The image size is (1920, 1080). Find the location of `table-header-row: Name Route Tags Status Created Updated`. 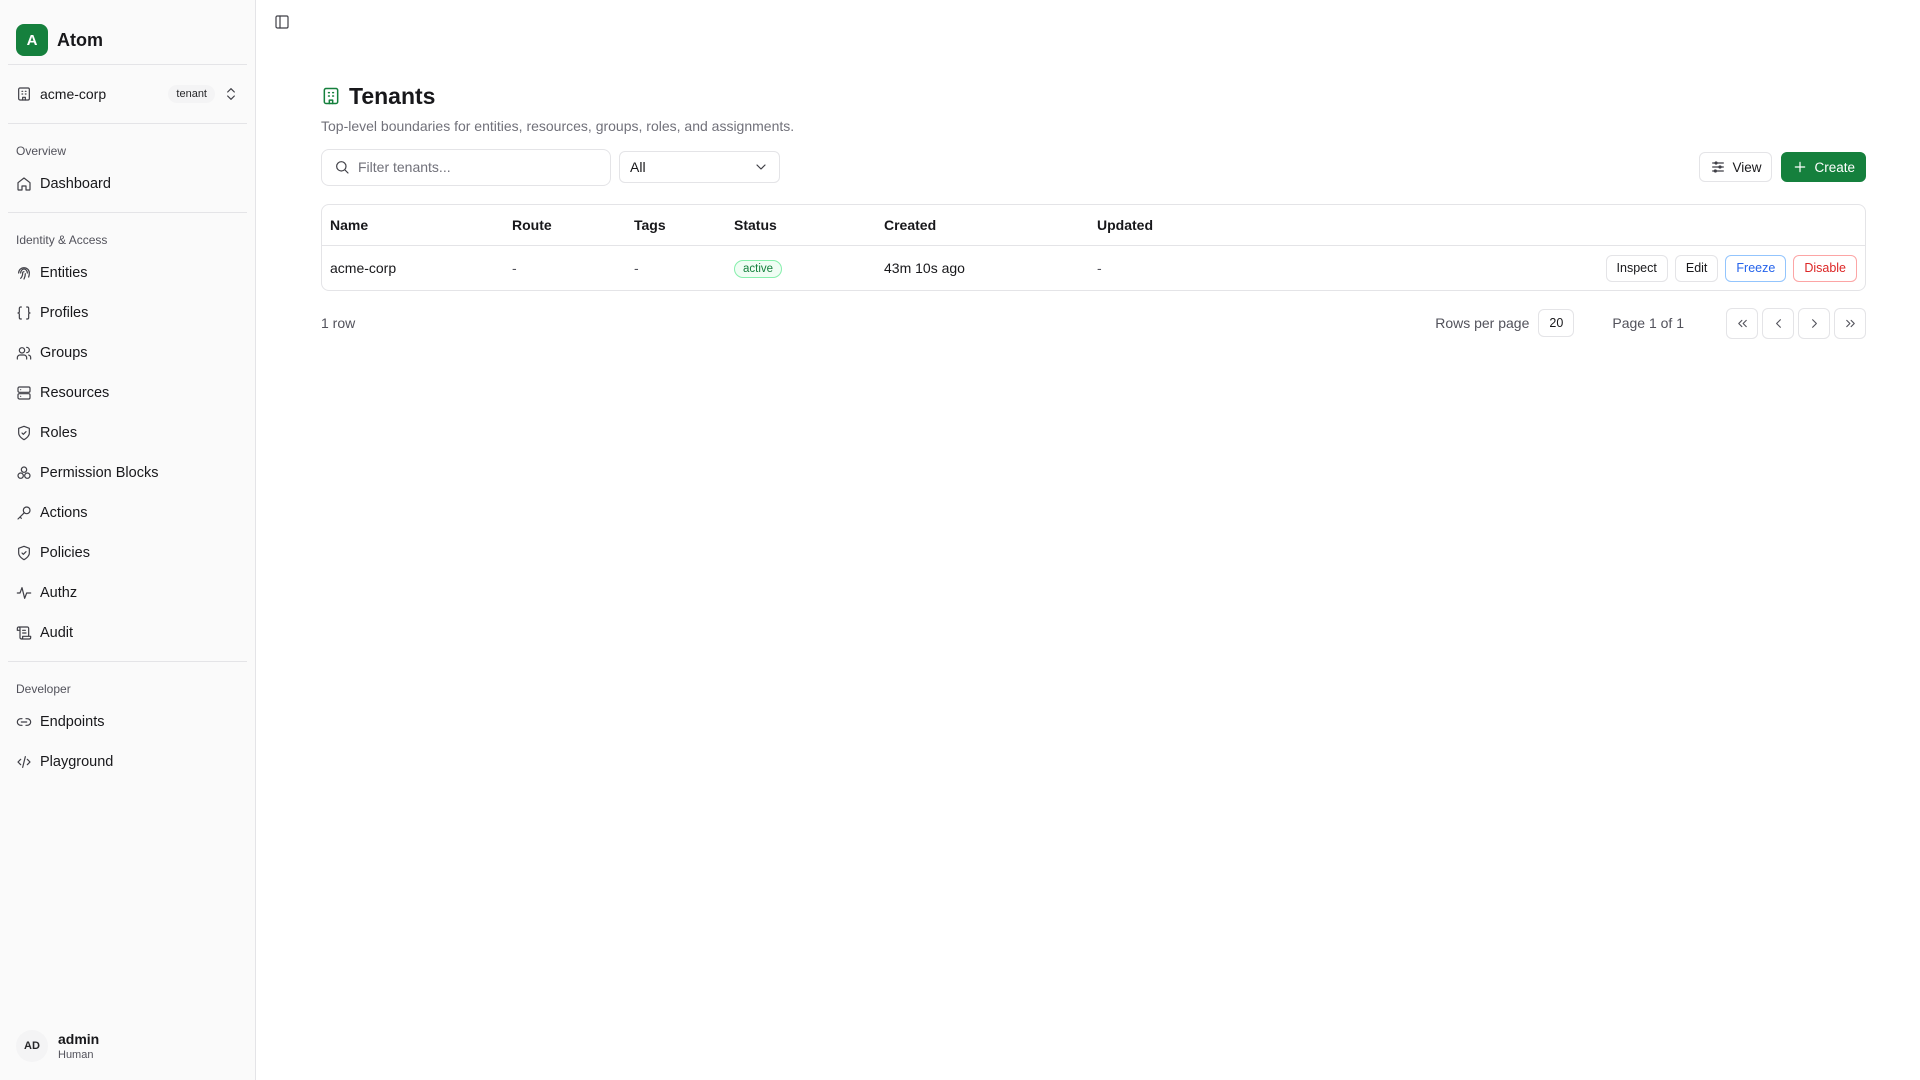

table-header-row: Name Route Tags Status Created Updated is located at coordinates (1093, 225).